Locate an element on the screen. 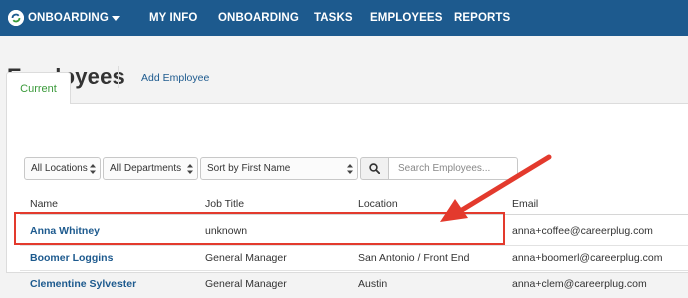 Image resolution: width=688 pixels, height=298 pixels. locations-select: All Locations is located at coordinates (62, 168).